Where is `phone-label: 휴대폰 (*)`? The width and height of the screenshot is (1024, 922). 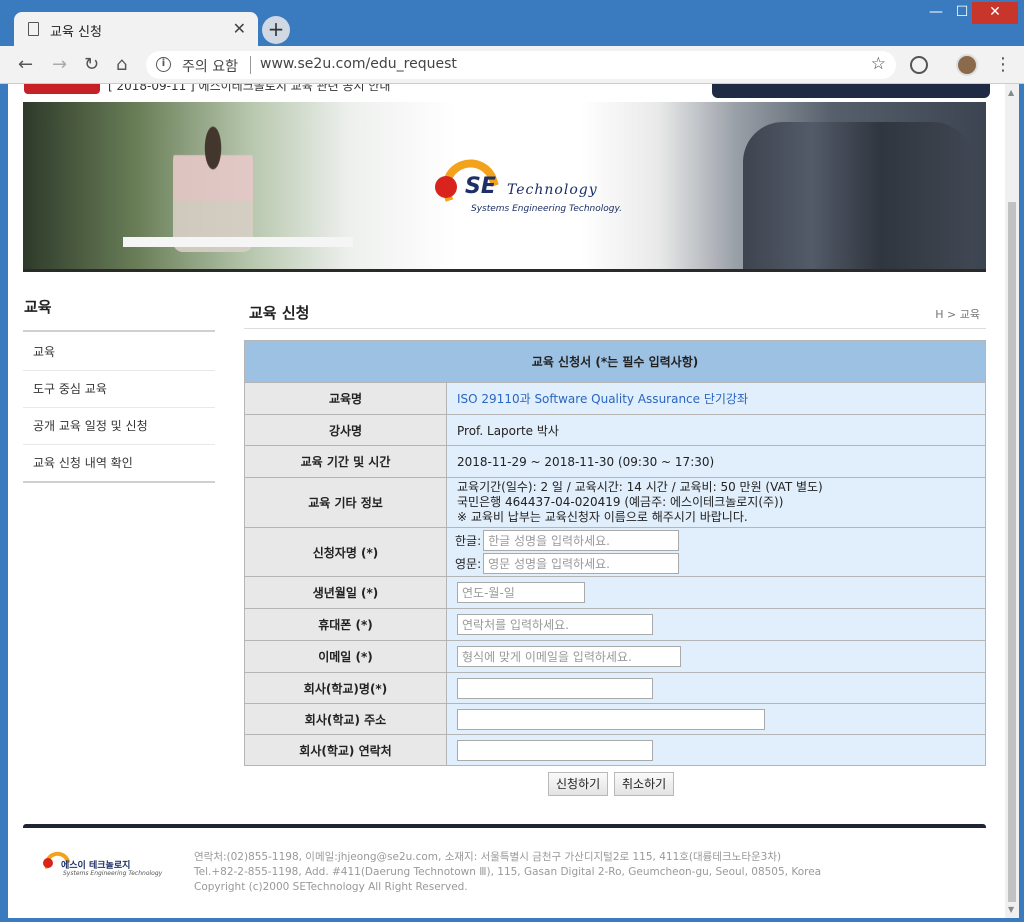 phone-label: 휴대폰 (*) is located at coordinates (345, 624).